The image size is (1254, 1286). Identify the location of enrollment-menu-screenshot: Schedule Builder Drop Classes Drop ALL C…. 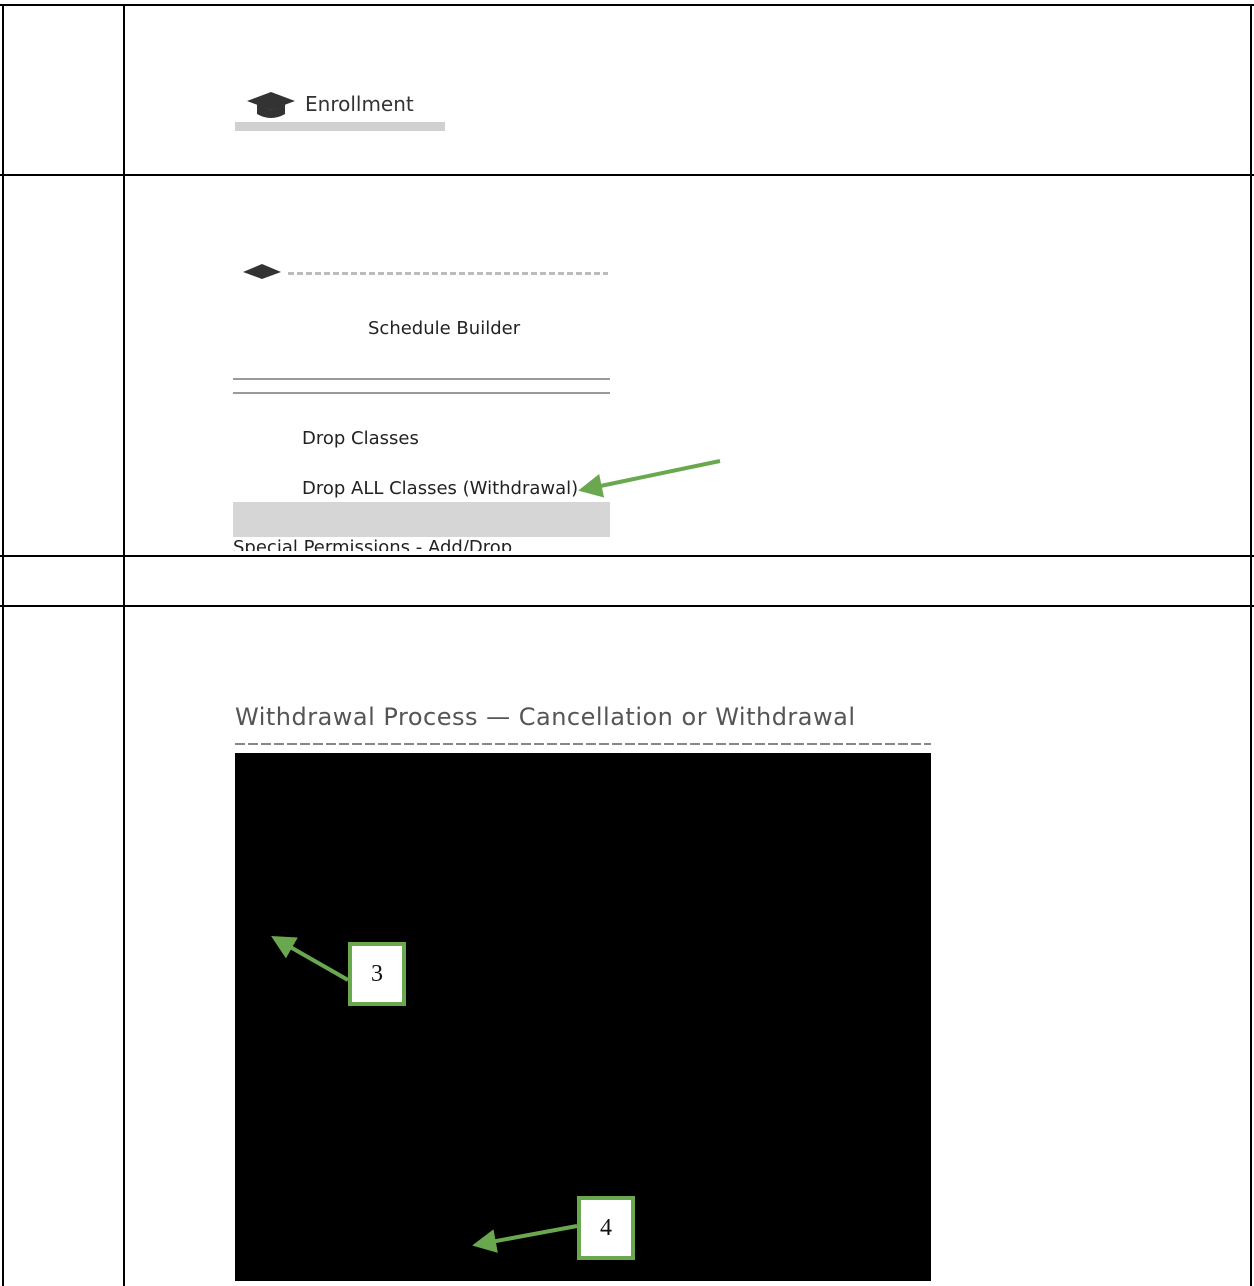
(421, 404).